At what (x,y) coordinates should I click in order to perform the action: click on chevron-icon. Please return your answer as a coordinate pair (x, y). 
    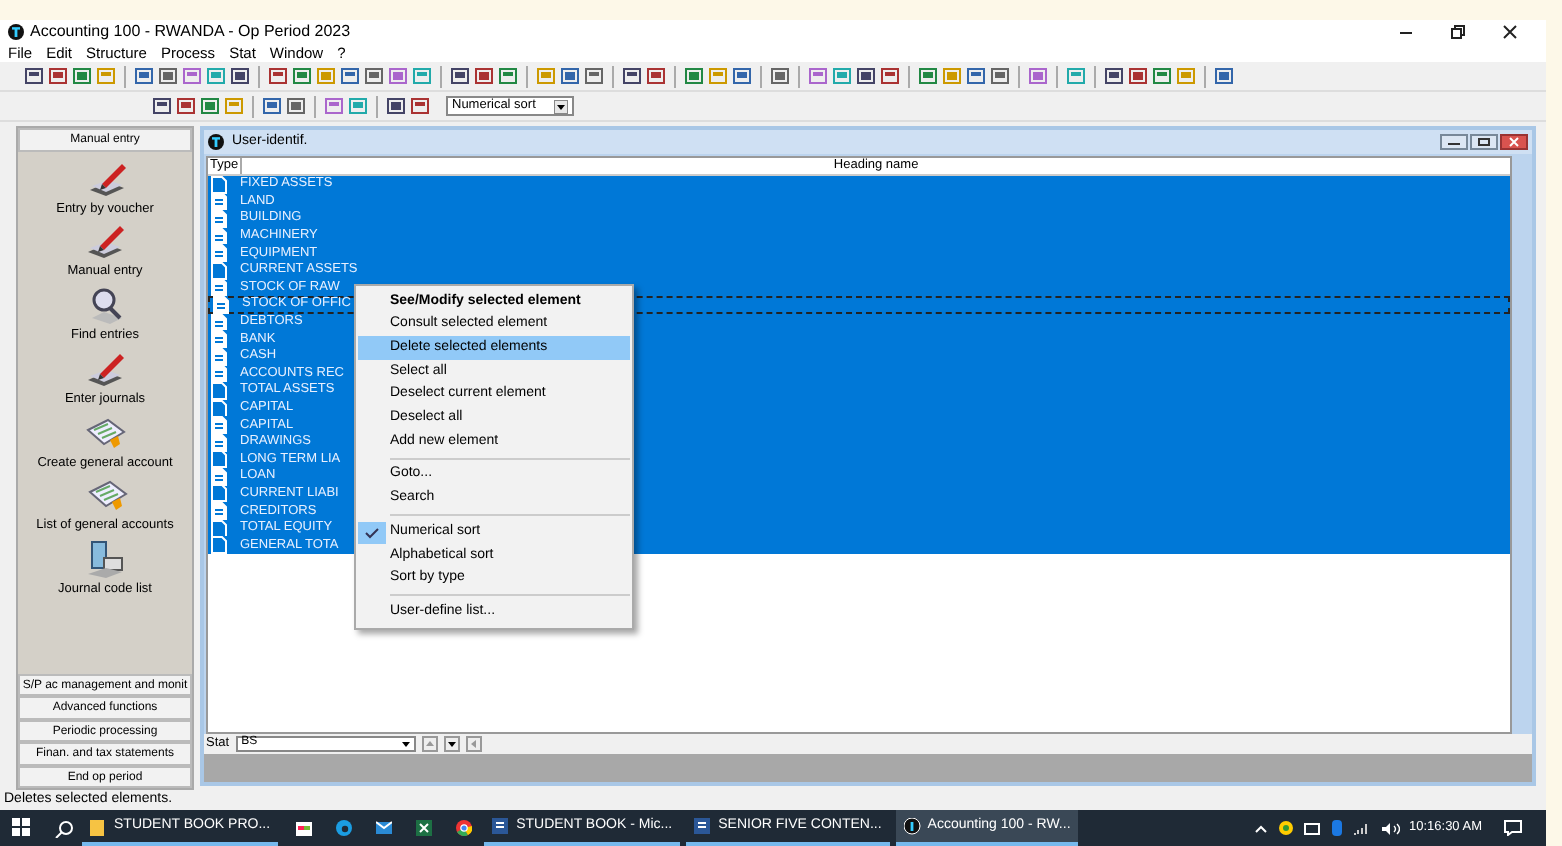
    Looking at the image, I should click on (1260, 828).